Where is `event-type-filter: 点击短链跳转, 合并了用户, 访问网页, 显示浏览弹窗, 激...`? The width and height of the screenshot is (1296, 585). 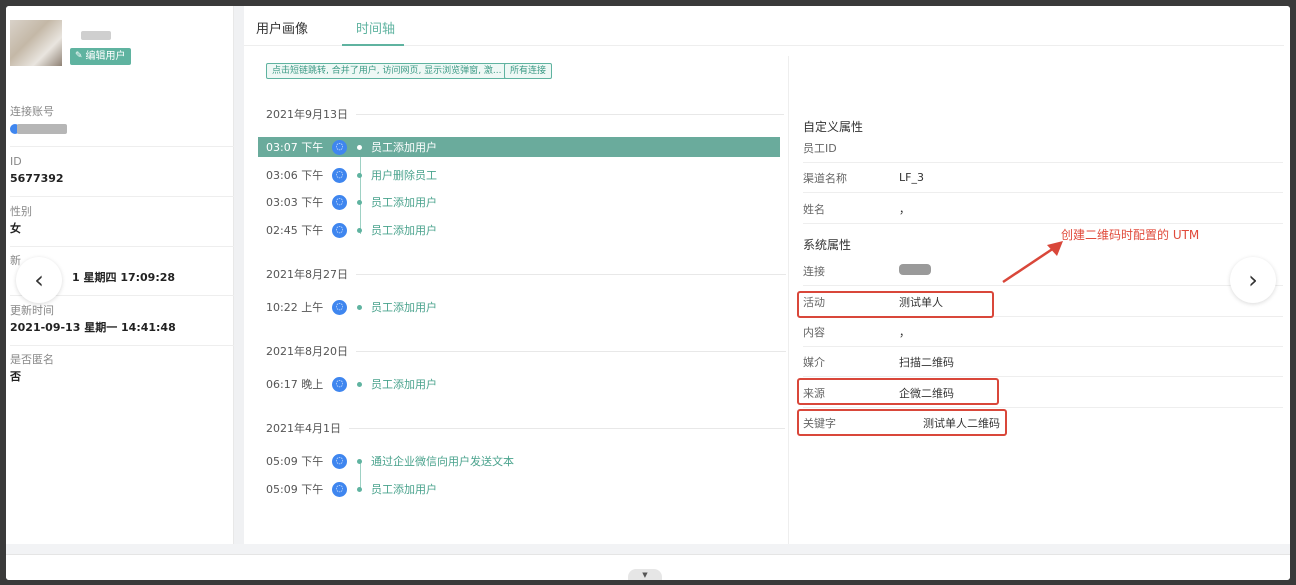
event-type-filter: 点击短链跳转, 合并了用户, 访问网页, 显示浏览弹窗, 激... is located at coordinates (387, 71).